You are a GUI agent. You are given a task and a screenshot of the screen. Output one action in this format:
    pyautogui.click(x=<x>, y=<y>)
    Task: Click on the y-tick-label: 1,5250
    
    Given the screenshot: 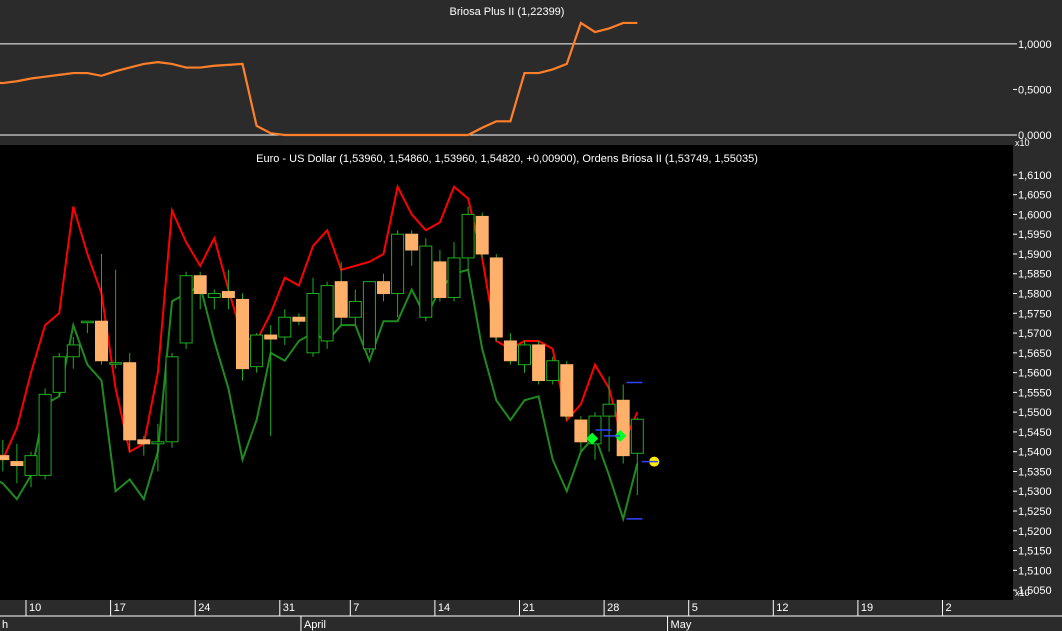 What is the action you would take?
    pyautogui.click(x=1035, y=512)
    